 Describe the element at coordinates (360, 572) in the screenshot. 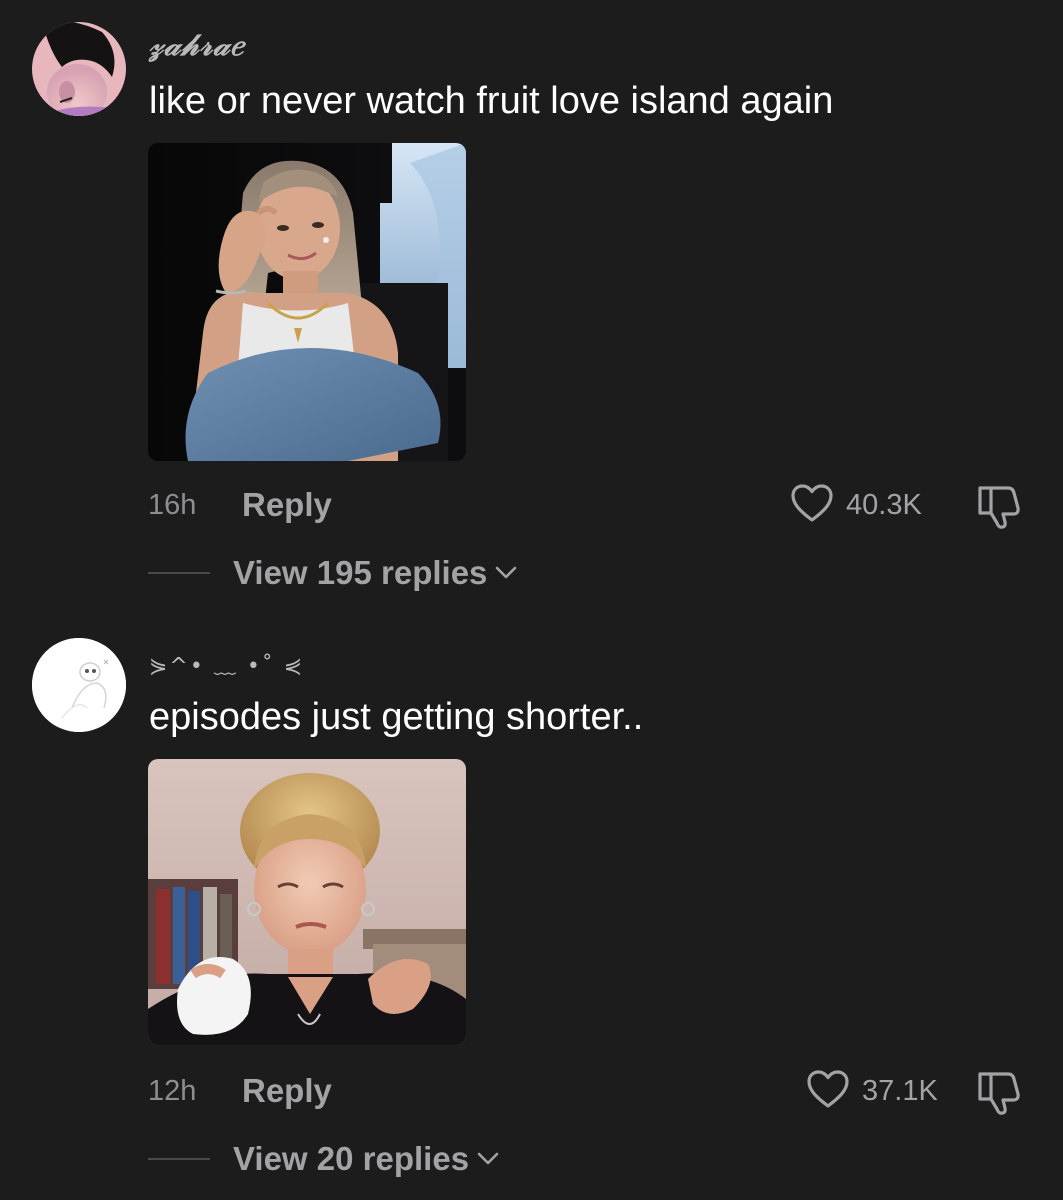

I see `view-replies-label: View 195 replies` at that location.